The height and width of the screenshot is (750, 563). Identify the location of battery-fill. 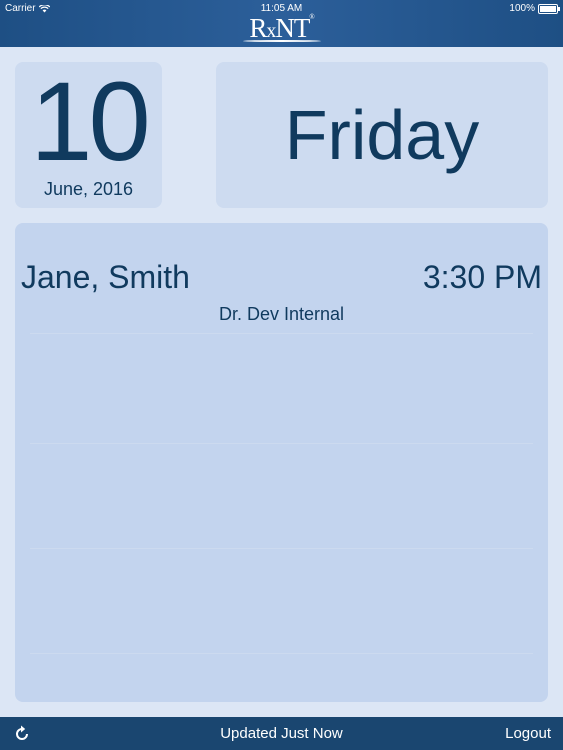
(548, 8).